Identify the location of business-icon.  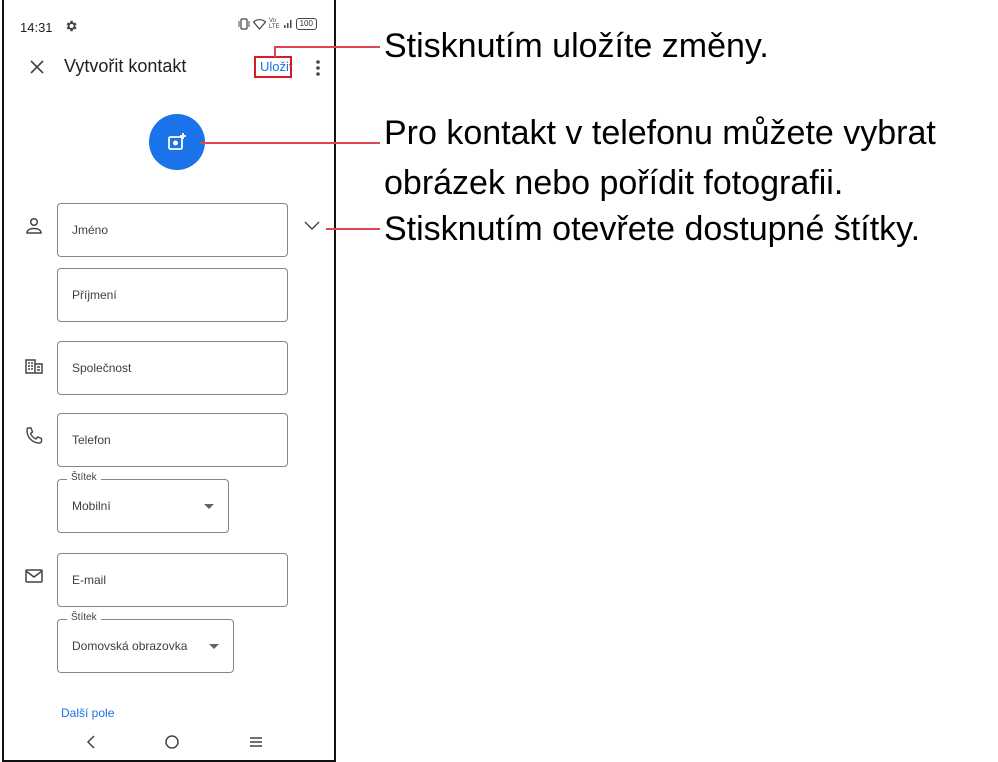
(34, 366).